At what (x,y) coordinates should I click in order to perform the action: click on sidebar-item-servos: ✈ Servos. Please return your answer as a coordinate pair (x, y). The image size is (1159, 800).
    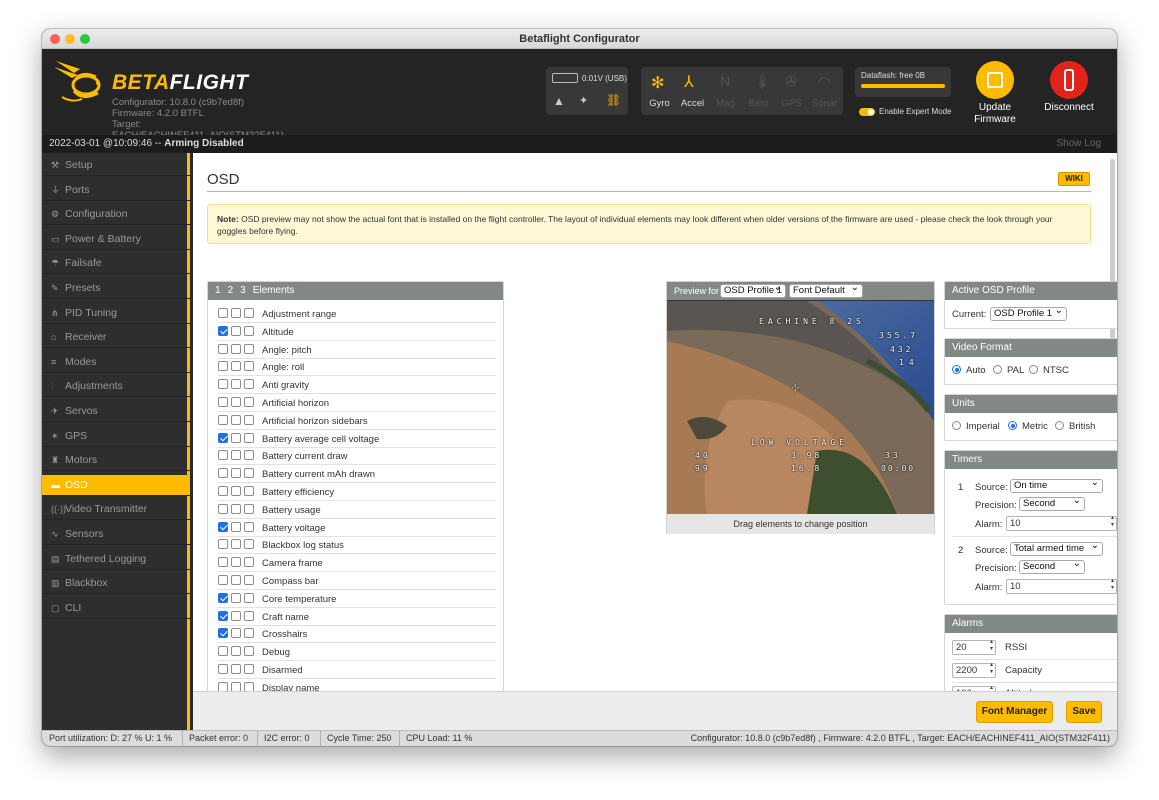
    Looking at the image, I should click on (116, 411).